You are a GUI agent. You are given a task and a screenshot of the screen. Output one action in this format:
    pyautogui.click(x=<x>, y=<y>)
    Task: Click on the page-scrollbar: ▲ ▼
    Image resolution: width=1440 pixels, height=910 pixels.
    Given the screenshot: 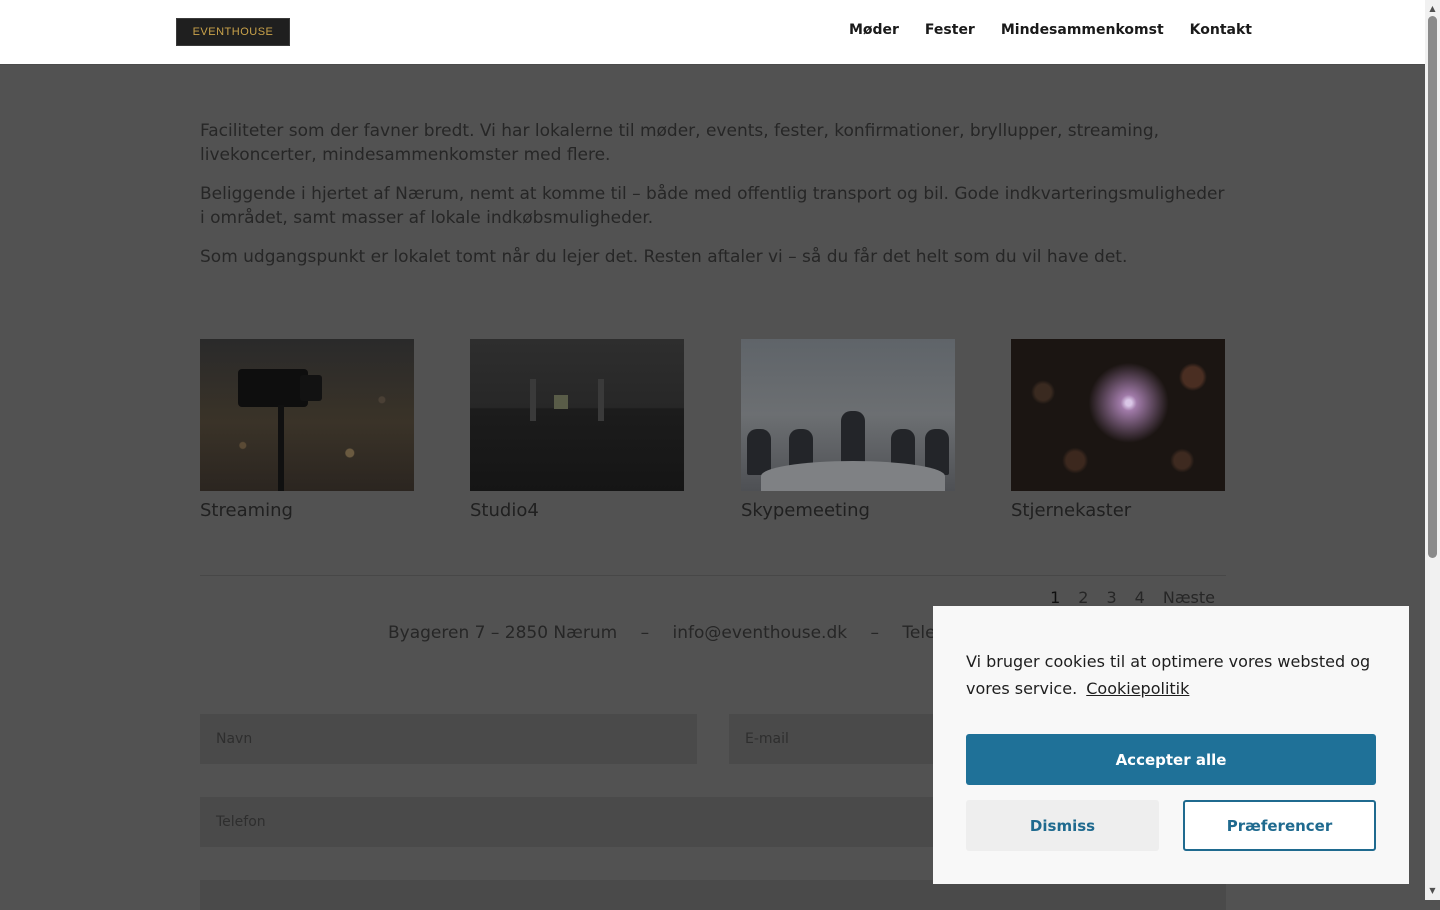 What is the action you would take?
    pyautogui.click(x=1432, y=450)
    